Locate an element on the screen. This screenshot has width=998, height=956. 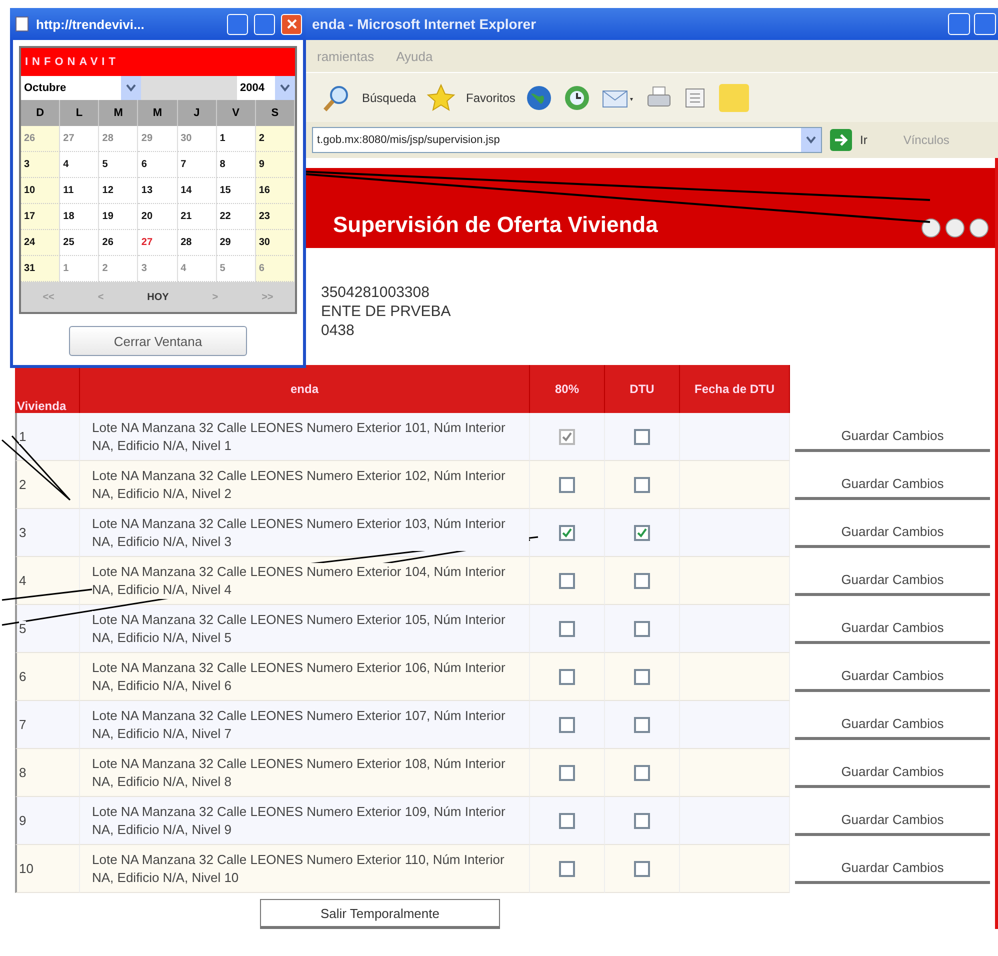
calendar-day: 18 is located at coordinates (80, 217).